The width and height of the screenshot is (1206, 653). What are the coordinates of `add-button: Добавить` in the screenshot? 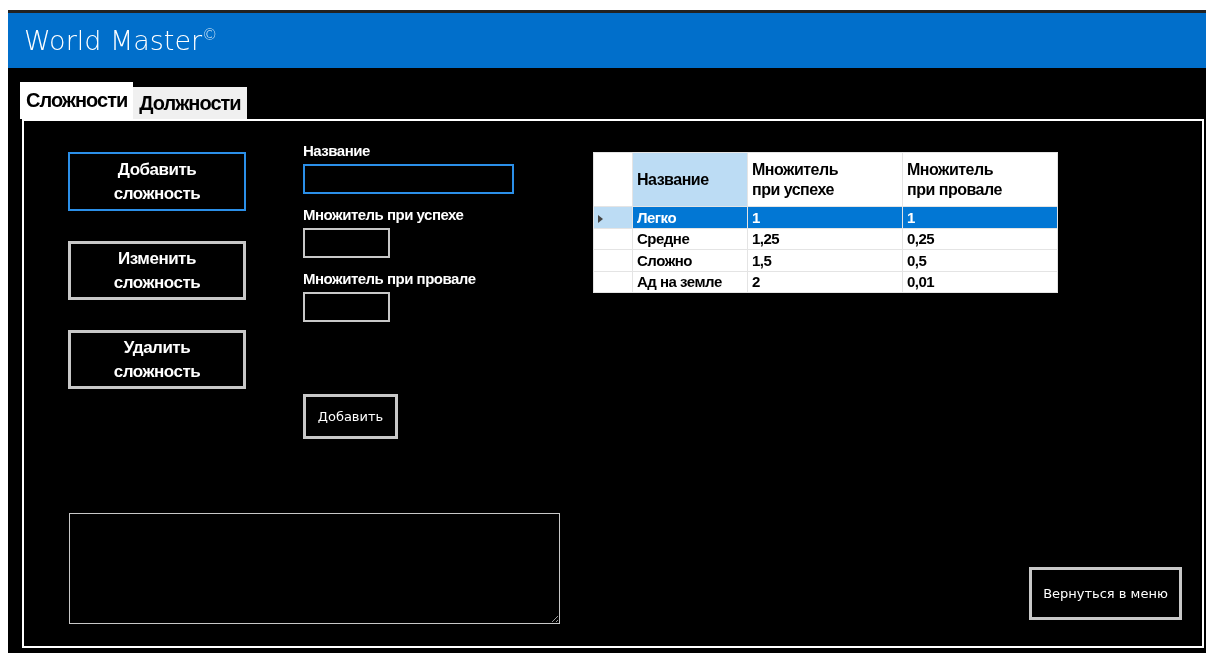 It's located at (350, 416).